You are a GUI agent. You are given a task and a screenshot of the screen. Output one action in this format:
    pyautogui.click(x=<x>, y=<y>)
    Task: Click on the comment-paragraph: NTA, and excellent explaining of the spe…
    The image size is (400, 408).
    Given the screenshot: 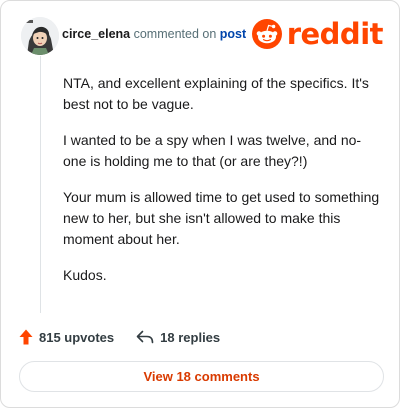 What is the action you would take?
    pyautogui.click(x=216, y=93)
    